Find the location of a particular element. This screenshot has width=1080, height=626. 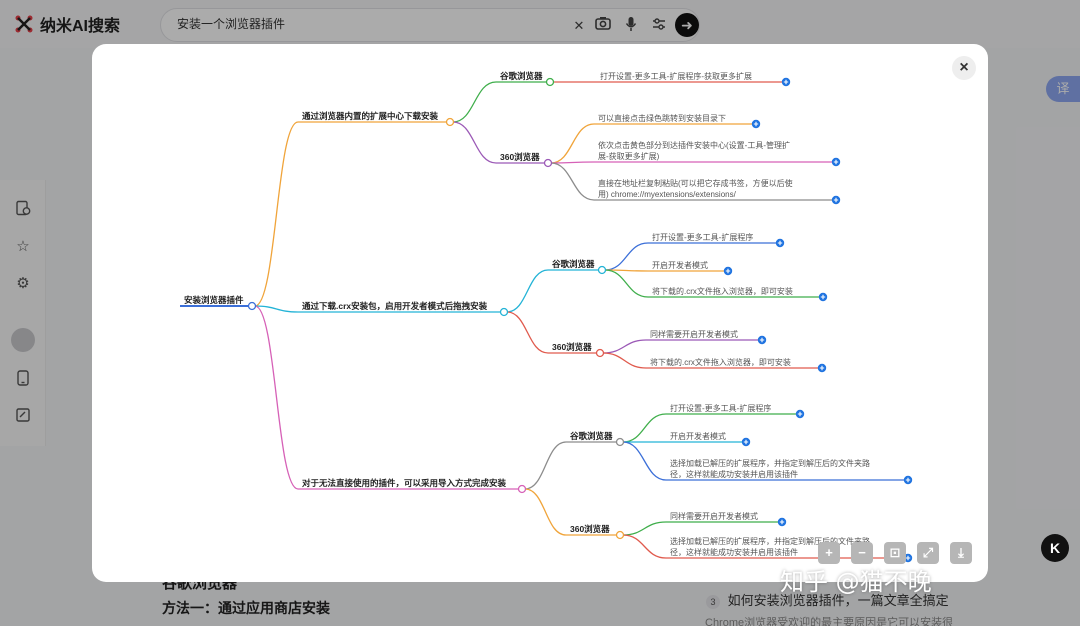

mindmap-toolbar: + − ⊡ ⤢ ⤓ is located at coordinates (895, 553).